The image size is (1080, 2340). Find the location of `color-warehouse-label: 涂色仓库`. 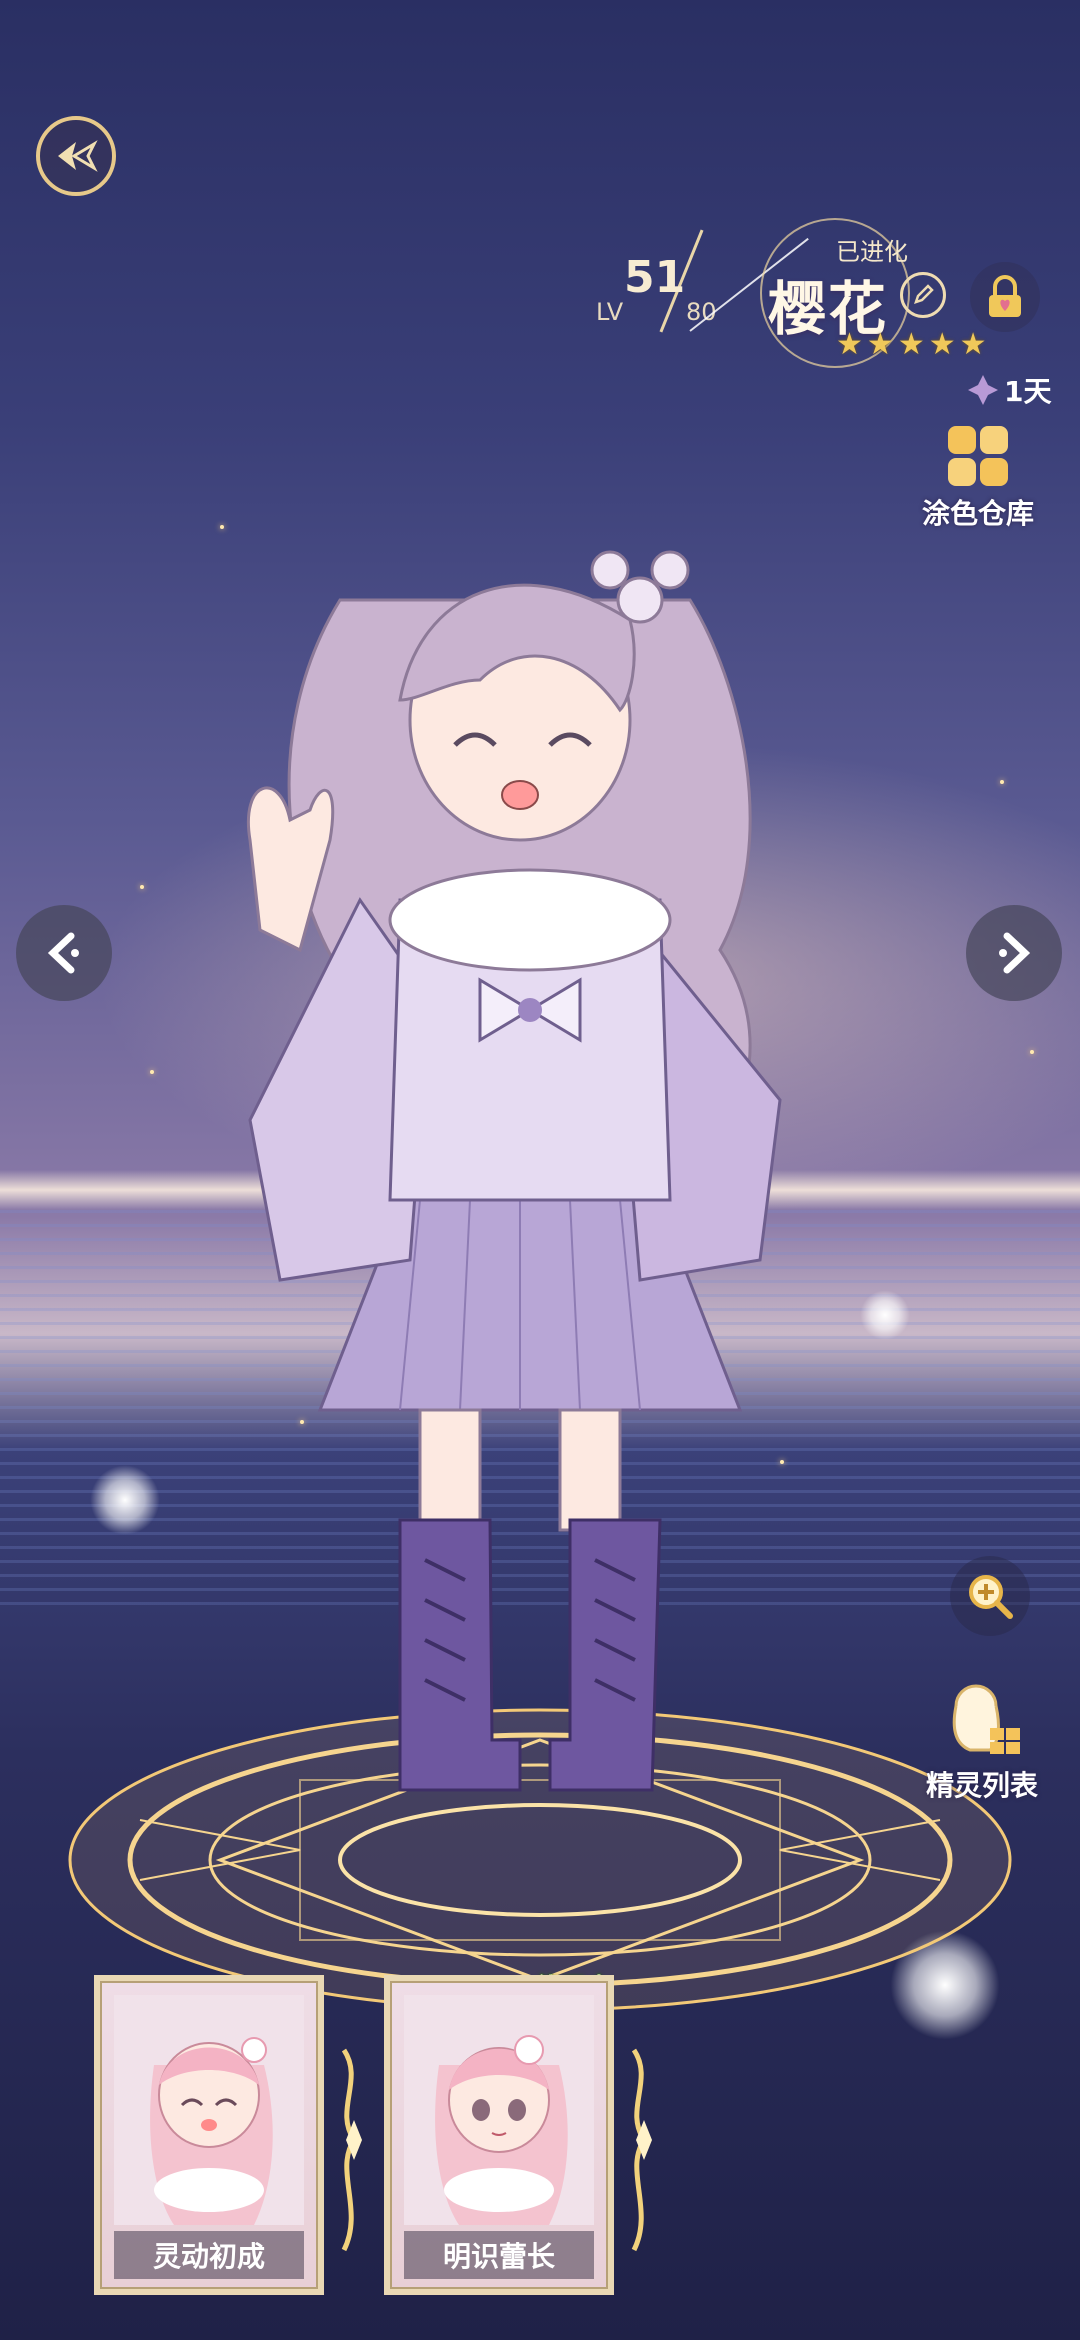

color-warehouse-label: 涂色仓库 is located at coordinates (978, 513).